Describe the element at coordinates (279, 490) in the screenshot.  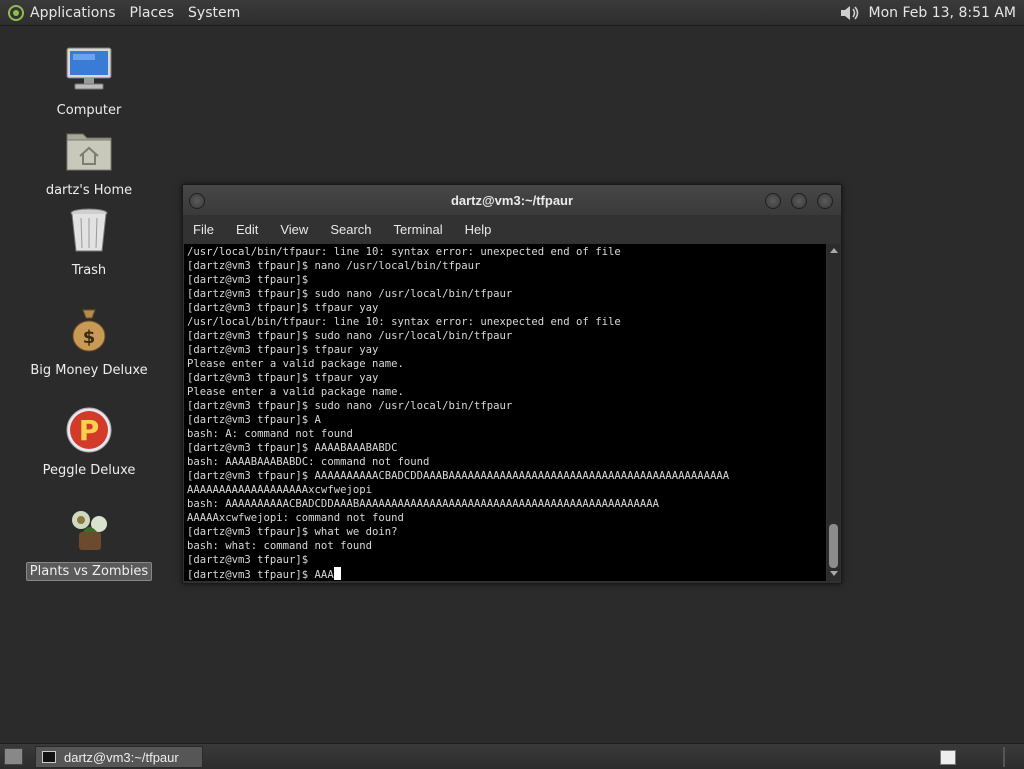
I see `terminal-line: AAAAAAAAAAAAAAAAAAAxcwfwejopi` at that location.